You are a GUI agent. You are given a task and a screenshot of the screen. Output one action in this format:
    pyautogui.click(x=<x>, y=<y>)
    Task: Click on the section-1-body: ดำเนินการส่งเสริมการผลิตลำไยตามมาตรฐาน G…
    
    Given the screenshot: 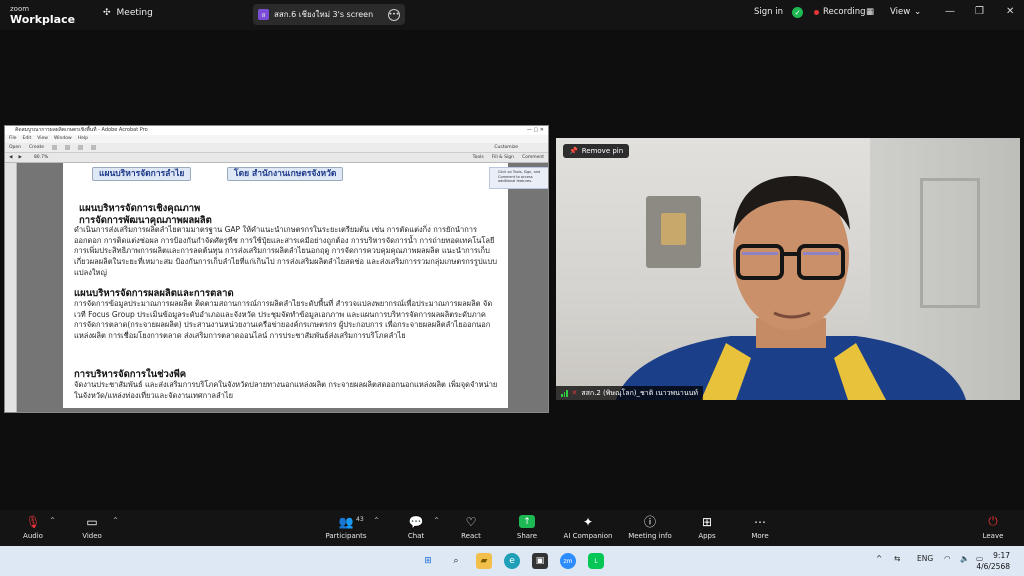 What is the action you would take?
    pyautogui.click(x=285, y=251)
    